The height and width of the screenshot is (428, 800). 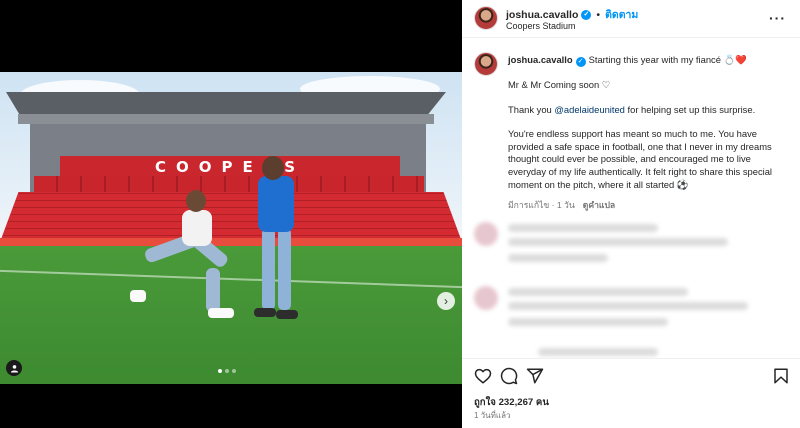 What do you see at coordinates (648, 85) in the screenshot?
I see `caption-paragraph: Mr & Mr Coming soon ♡` at bounding box center [648, 85].